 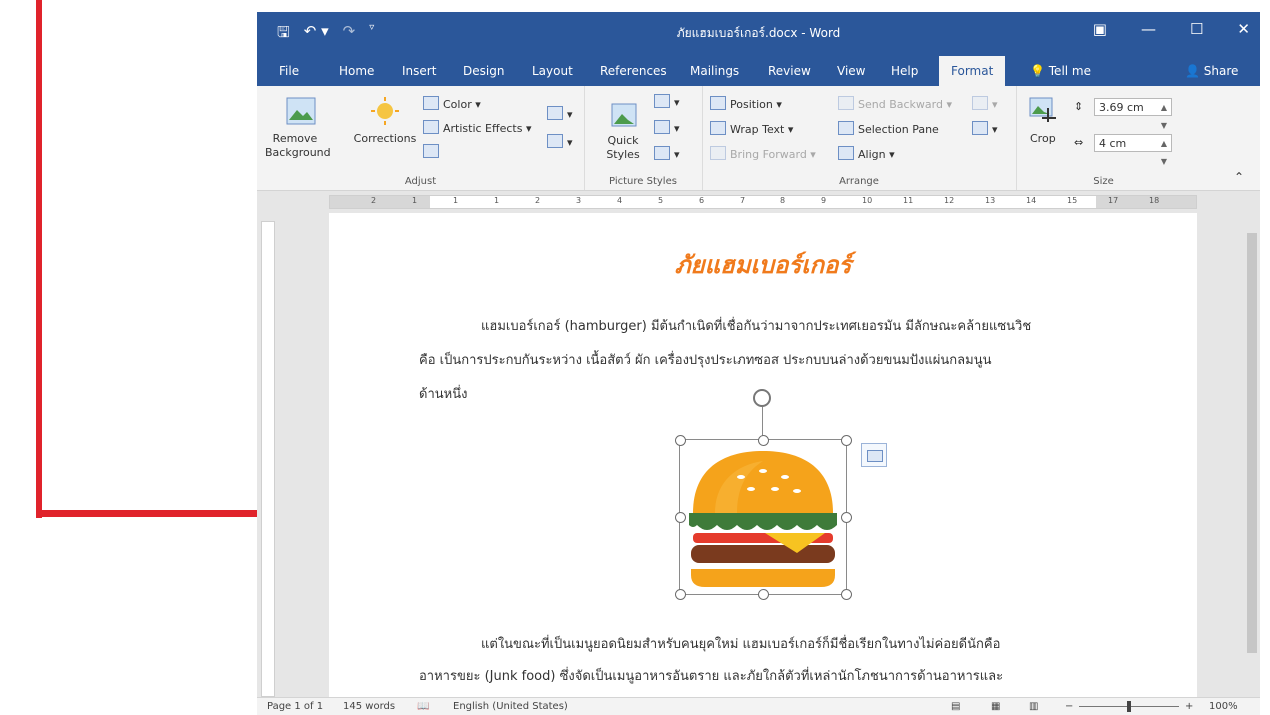 What do you see at coordinates (1194, 71) in the screenshot?
I see `person-icon: 👤` at bounding box center [1194, 71].